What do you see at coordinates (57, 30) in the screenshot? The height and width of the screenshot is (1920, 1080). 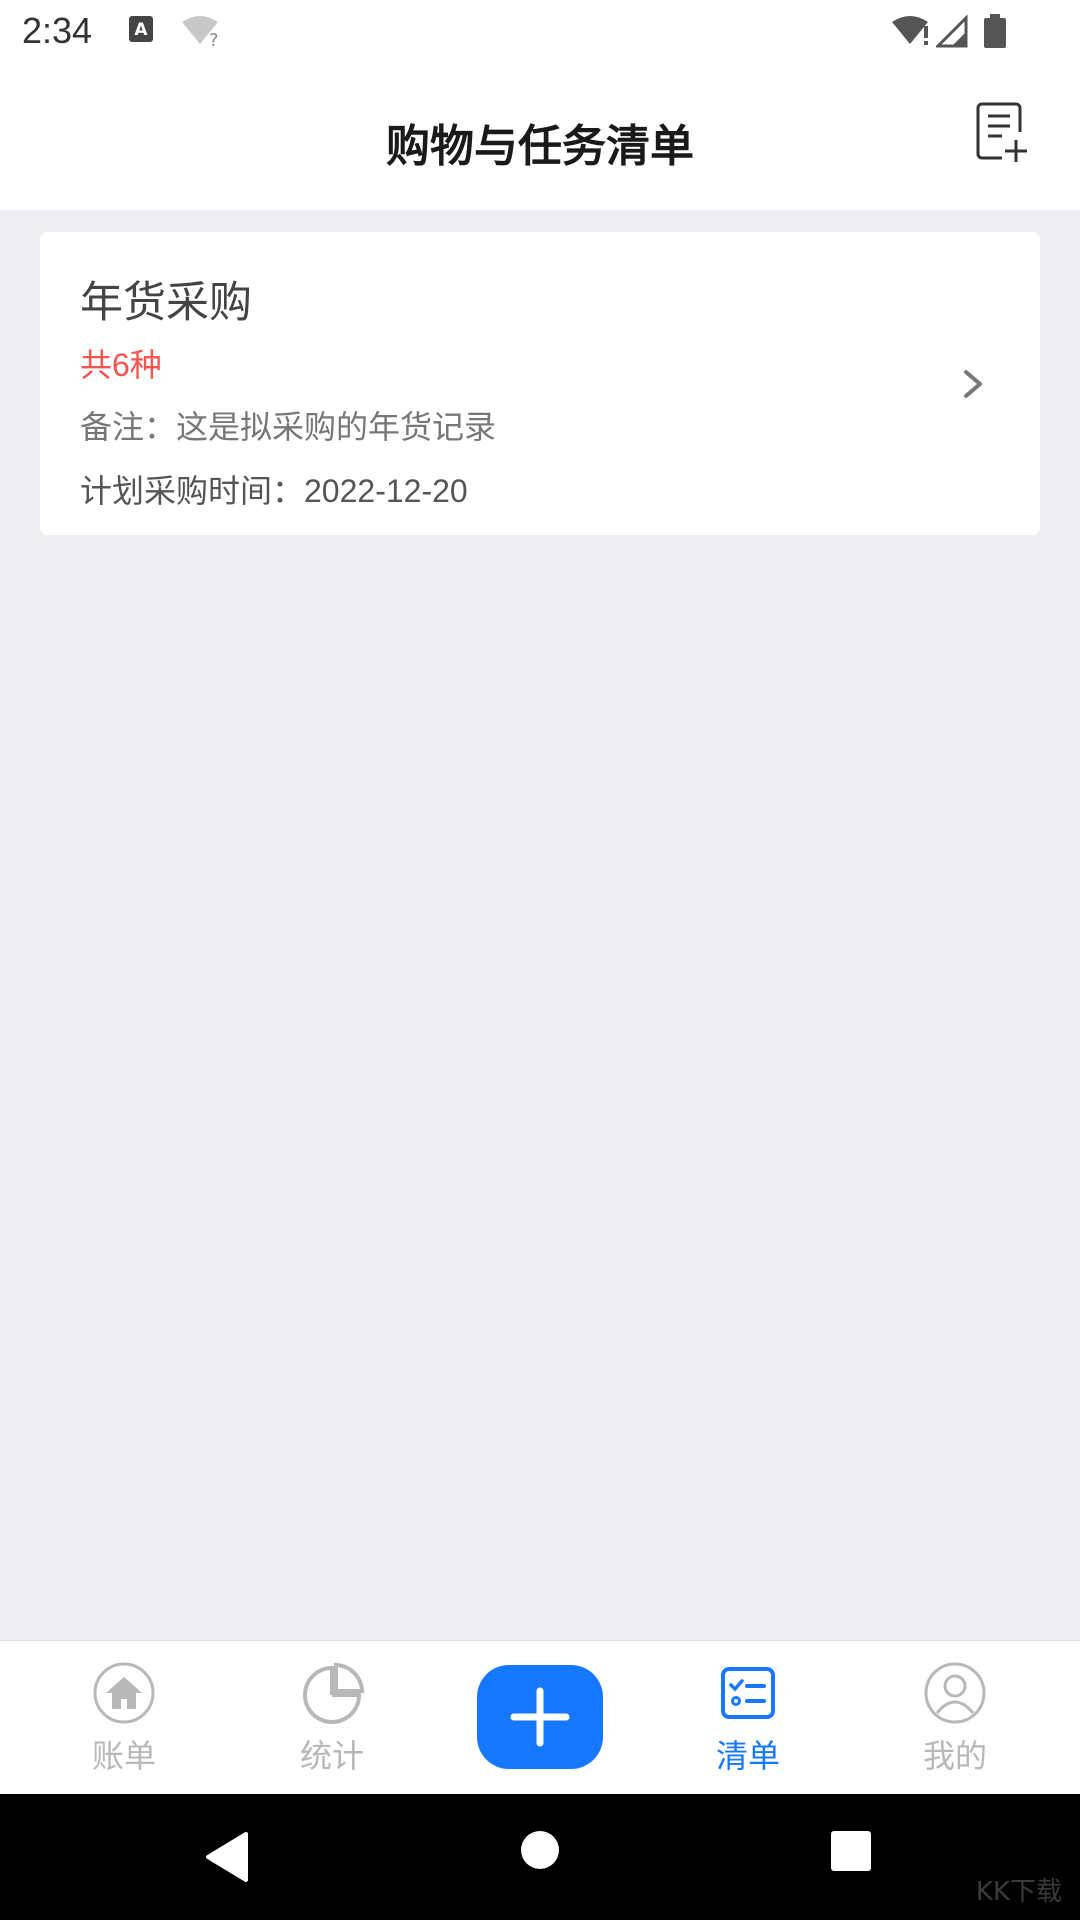 I see `status-time: 2:34` at bounding box center [57, 30].